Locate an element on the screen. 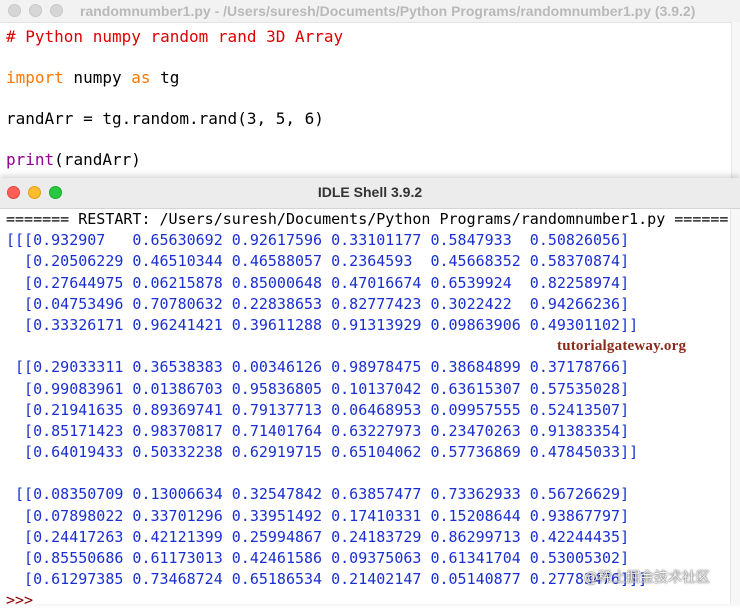 Image resolution: width=740 pixels, height=612 pixels. shell-prompt: >>> is located at coordinates (367, 600).